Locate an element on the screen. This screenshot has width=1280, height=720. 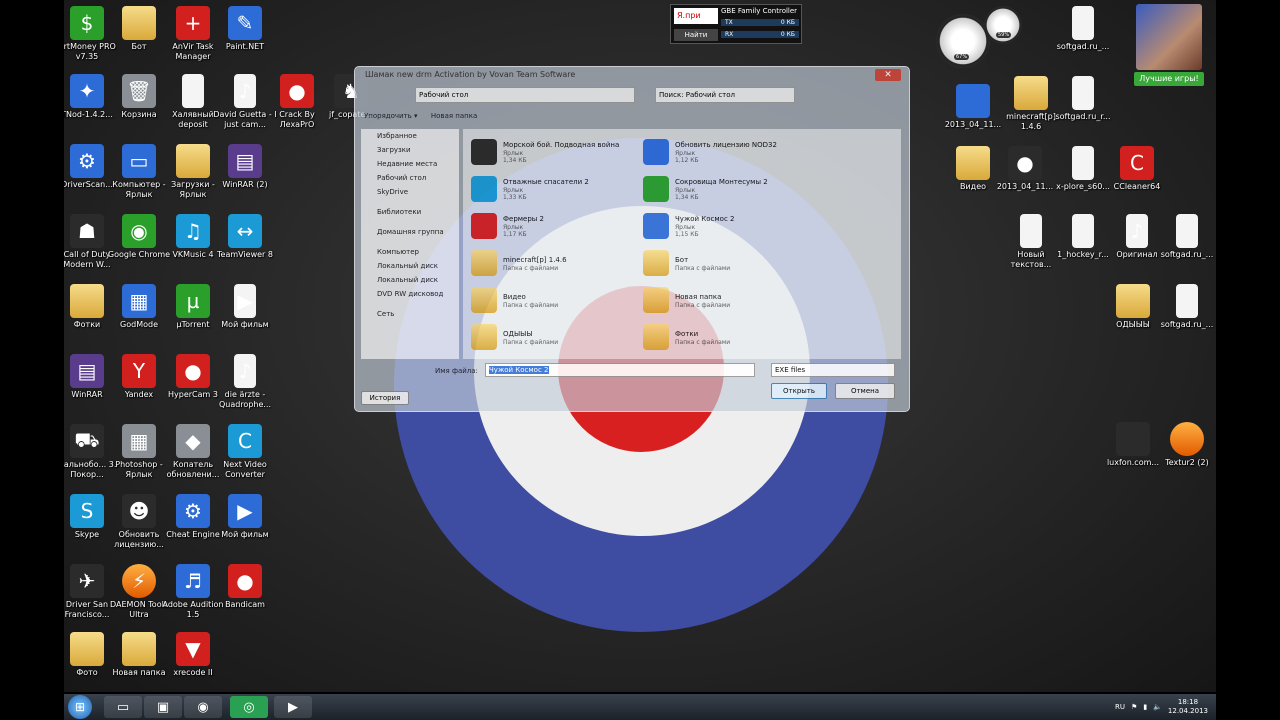
file-item: Сокровища Монтесумы 2 Ярлык 1,34 КБ is located at coordinates (748, 189).